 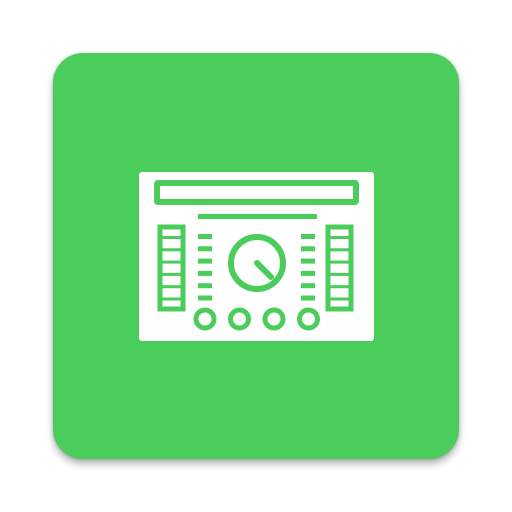 I want to click on center-divider-line, so click(x=257, y=216).